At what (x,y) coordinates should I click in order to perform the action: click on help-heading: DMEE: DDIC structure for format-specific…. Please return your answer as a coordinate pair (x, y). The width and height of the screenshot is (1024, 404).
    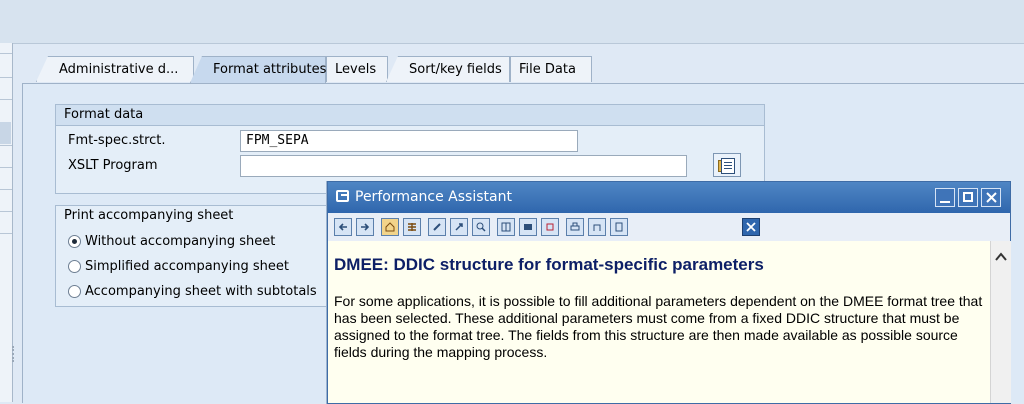
    Looking at the image, I should click on (549, 264).